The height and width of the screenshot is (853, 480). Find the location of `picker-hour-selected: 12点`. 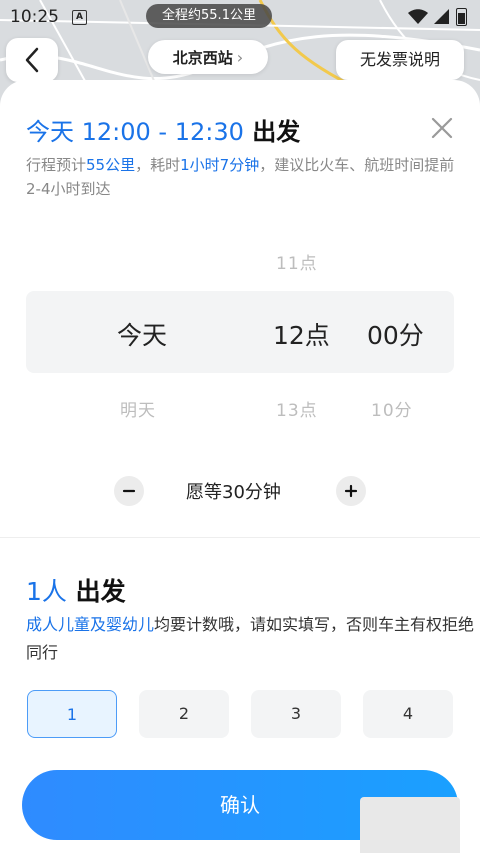

picker-hour-selected: 12点 is located at coordinates (301, 334).